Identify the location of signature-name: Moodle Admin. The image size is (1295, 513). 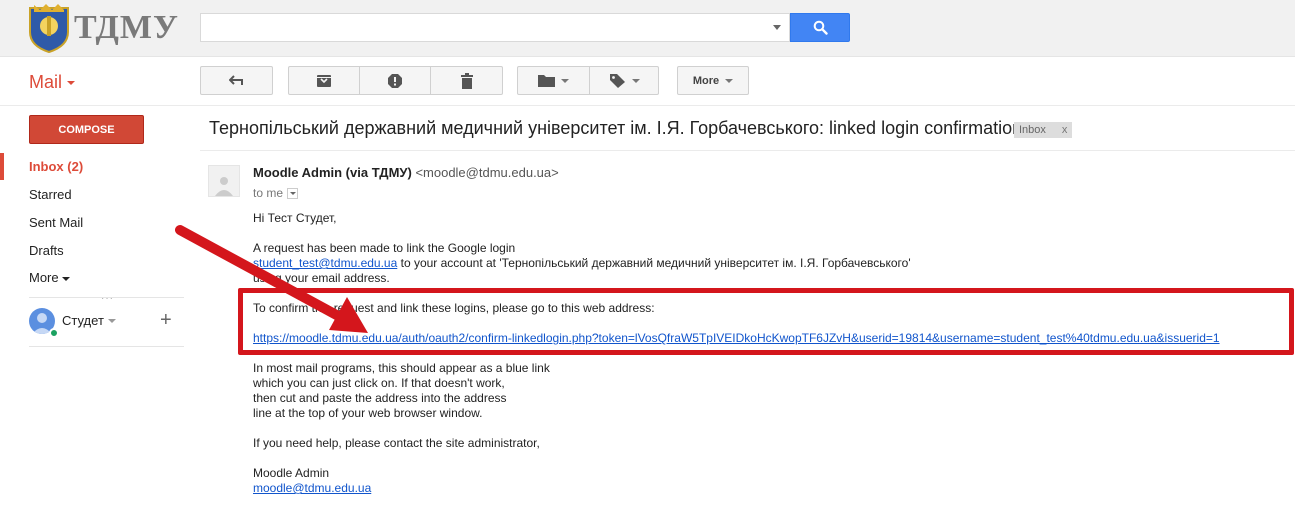
(291, 473).